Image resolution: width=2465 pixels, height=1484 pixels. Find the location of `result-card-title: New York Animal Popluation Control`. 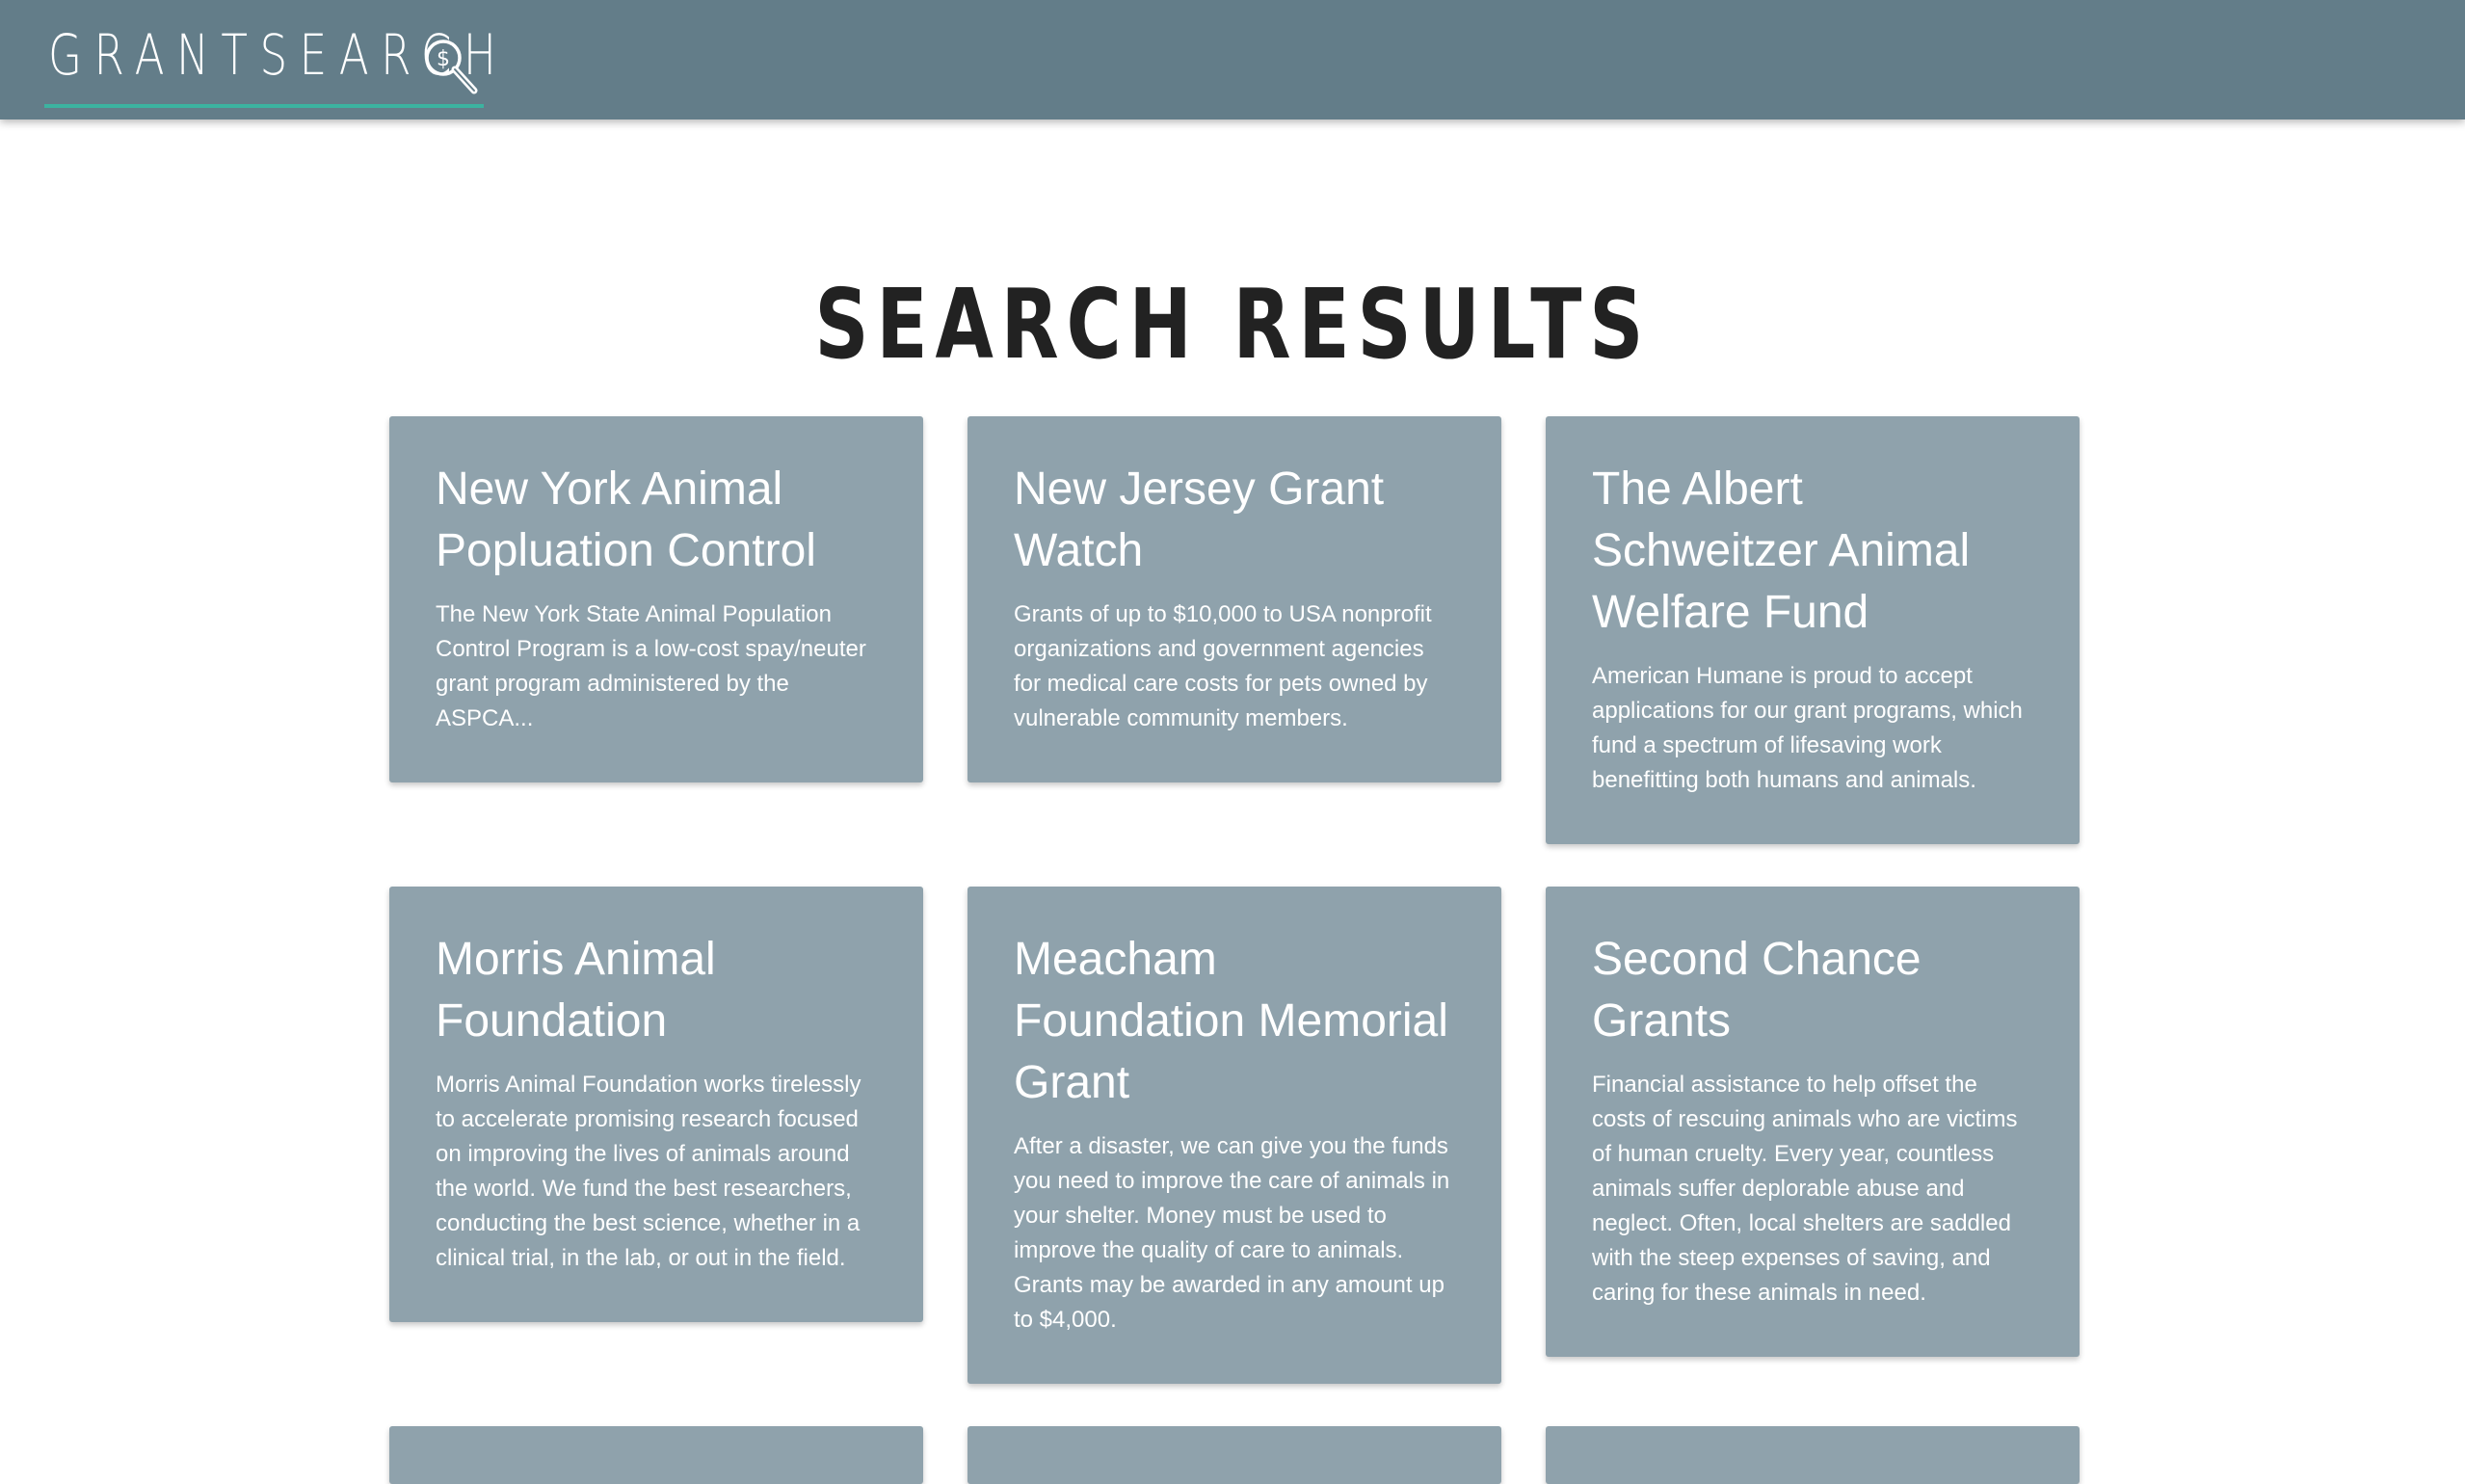

result-card-title: New York Animal Popluation Control is located at coordinates (626, 520).